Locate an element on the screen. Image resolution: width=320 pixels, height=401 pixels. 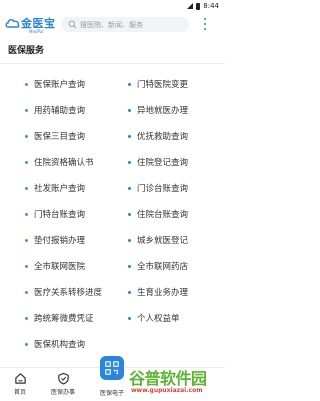
service-row: 用药辅助查询 异地就医办理 is located at coordinates (112, 110).